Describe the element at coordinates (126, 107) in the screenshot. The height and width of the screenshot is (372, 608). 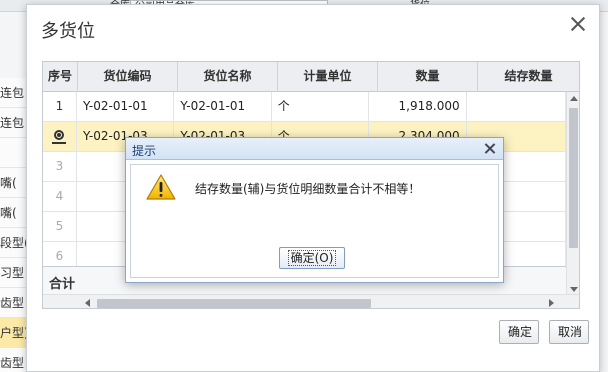
I see `cell-code: Y-02-01-01` at that location.